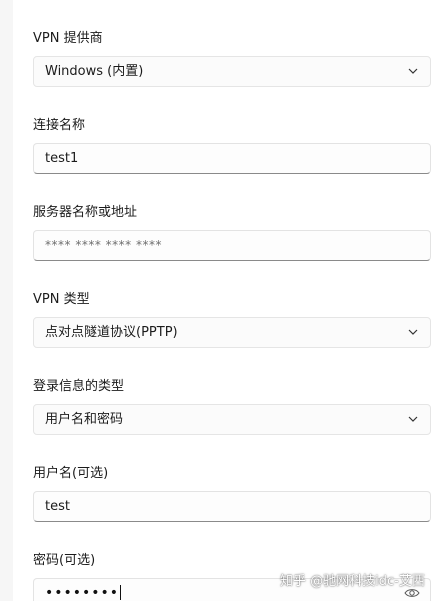  Describe the element at coordinates (232, 506) in the screenshot. I see `username-input: test` at that location.